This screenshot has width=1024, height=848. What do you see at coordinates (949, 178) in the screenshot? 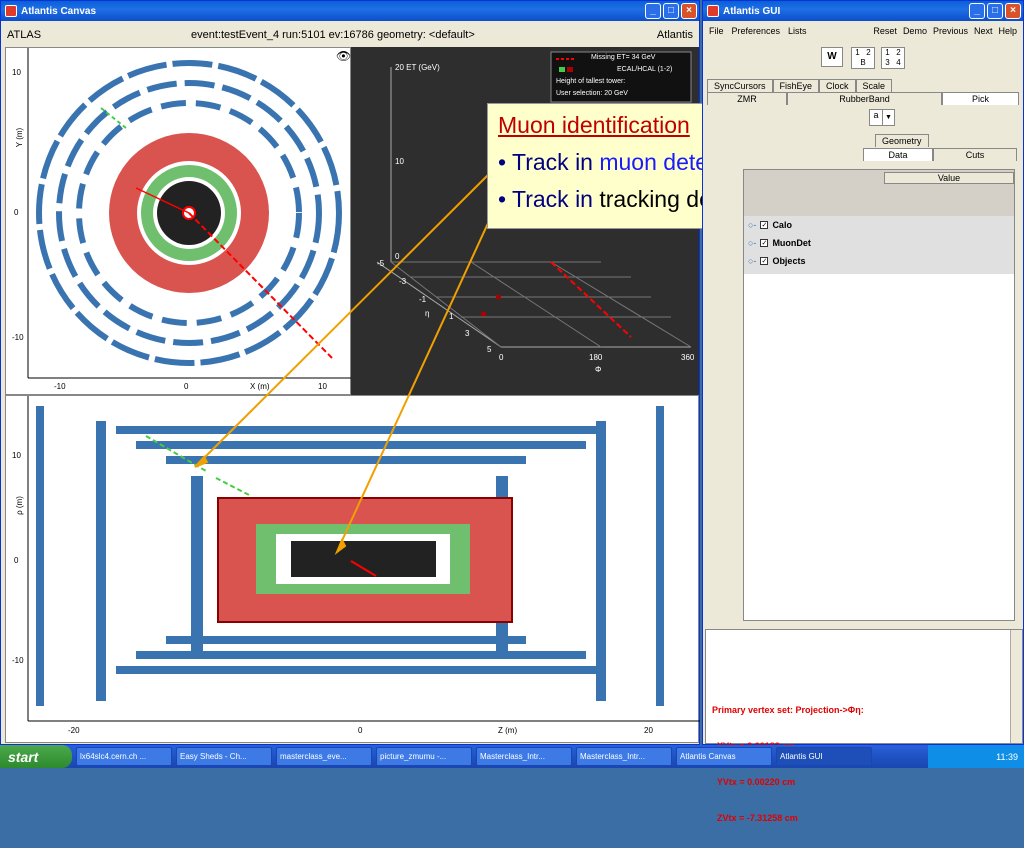
I see `value-column-header: Value` at bounding box center [949, 178].